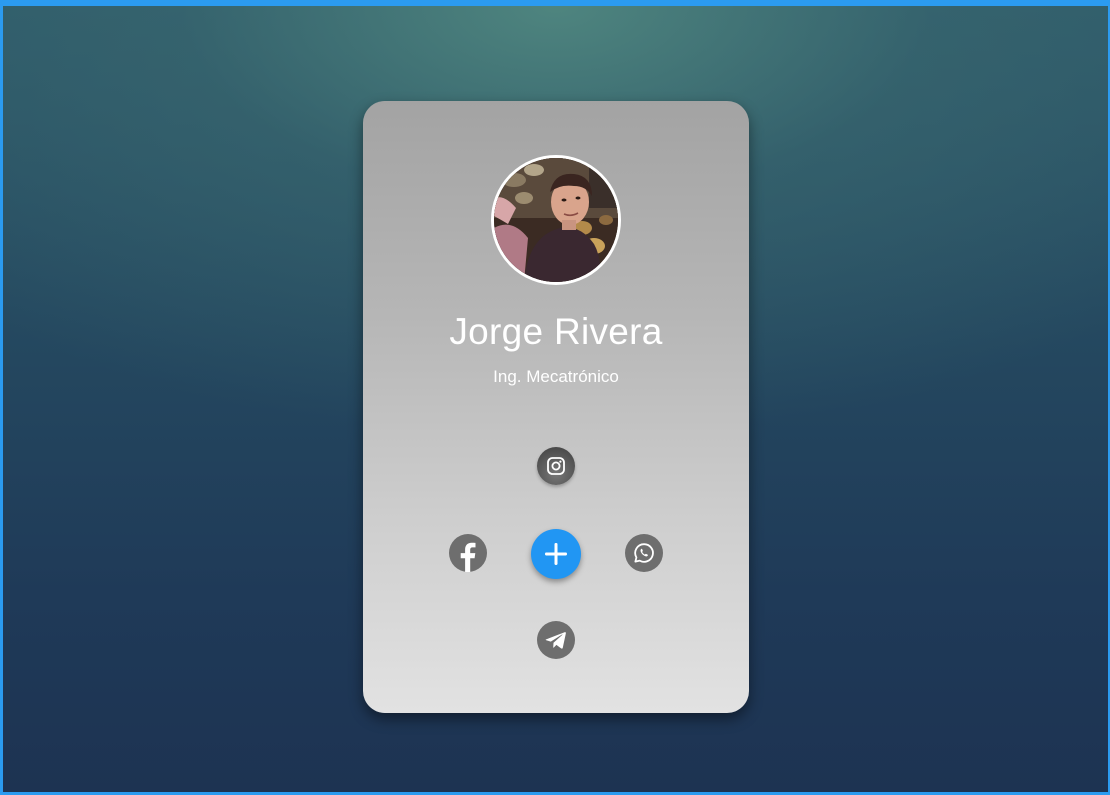 The height and width of the screenshot is (795, 1110). I want to click on avatar, so click(556, 220).